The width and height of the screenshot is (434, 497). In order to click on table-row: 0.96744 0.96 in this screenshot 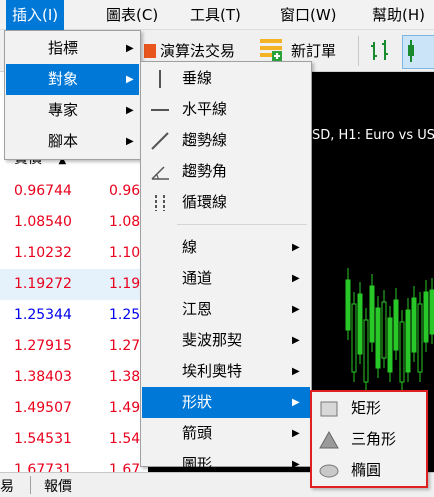, I will do `click(74, 191)`.